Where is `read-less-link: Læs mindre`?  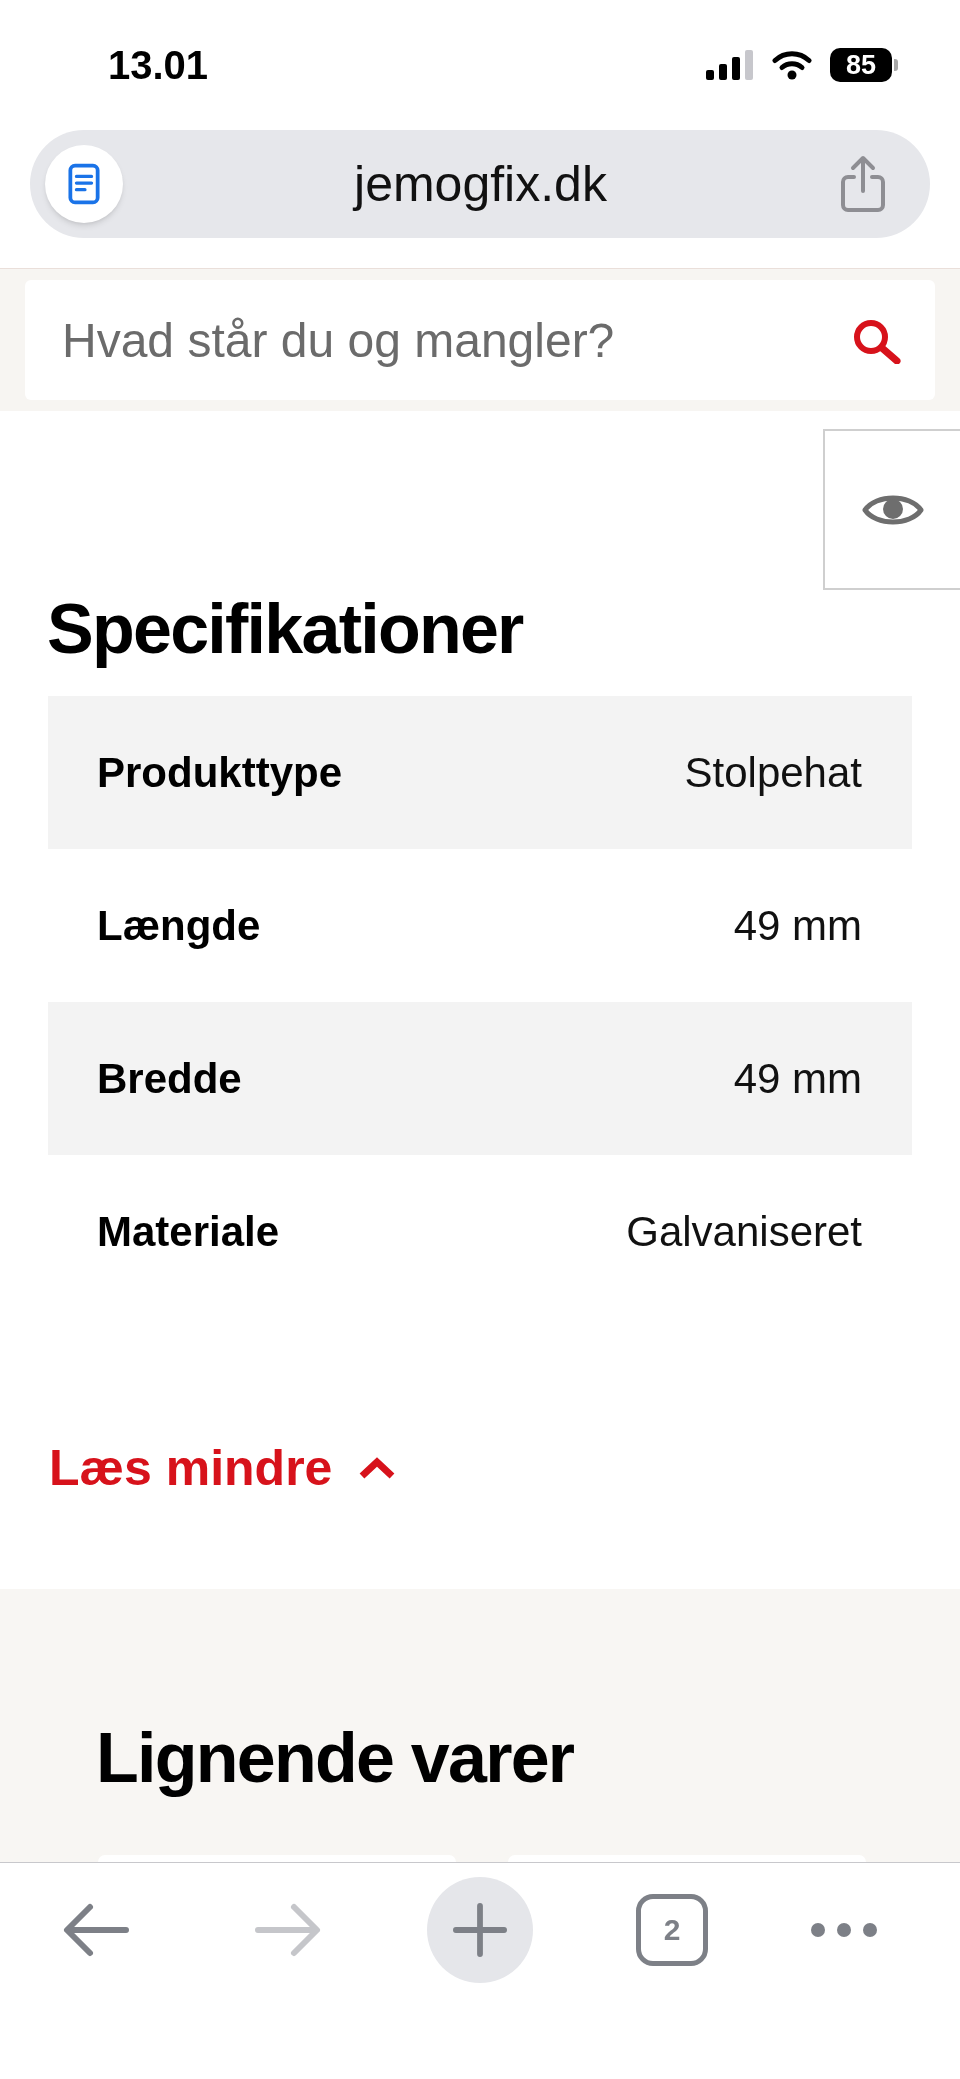
read-less-link: Læs mindre is located at coordinates (223, 1468).